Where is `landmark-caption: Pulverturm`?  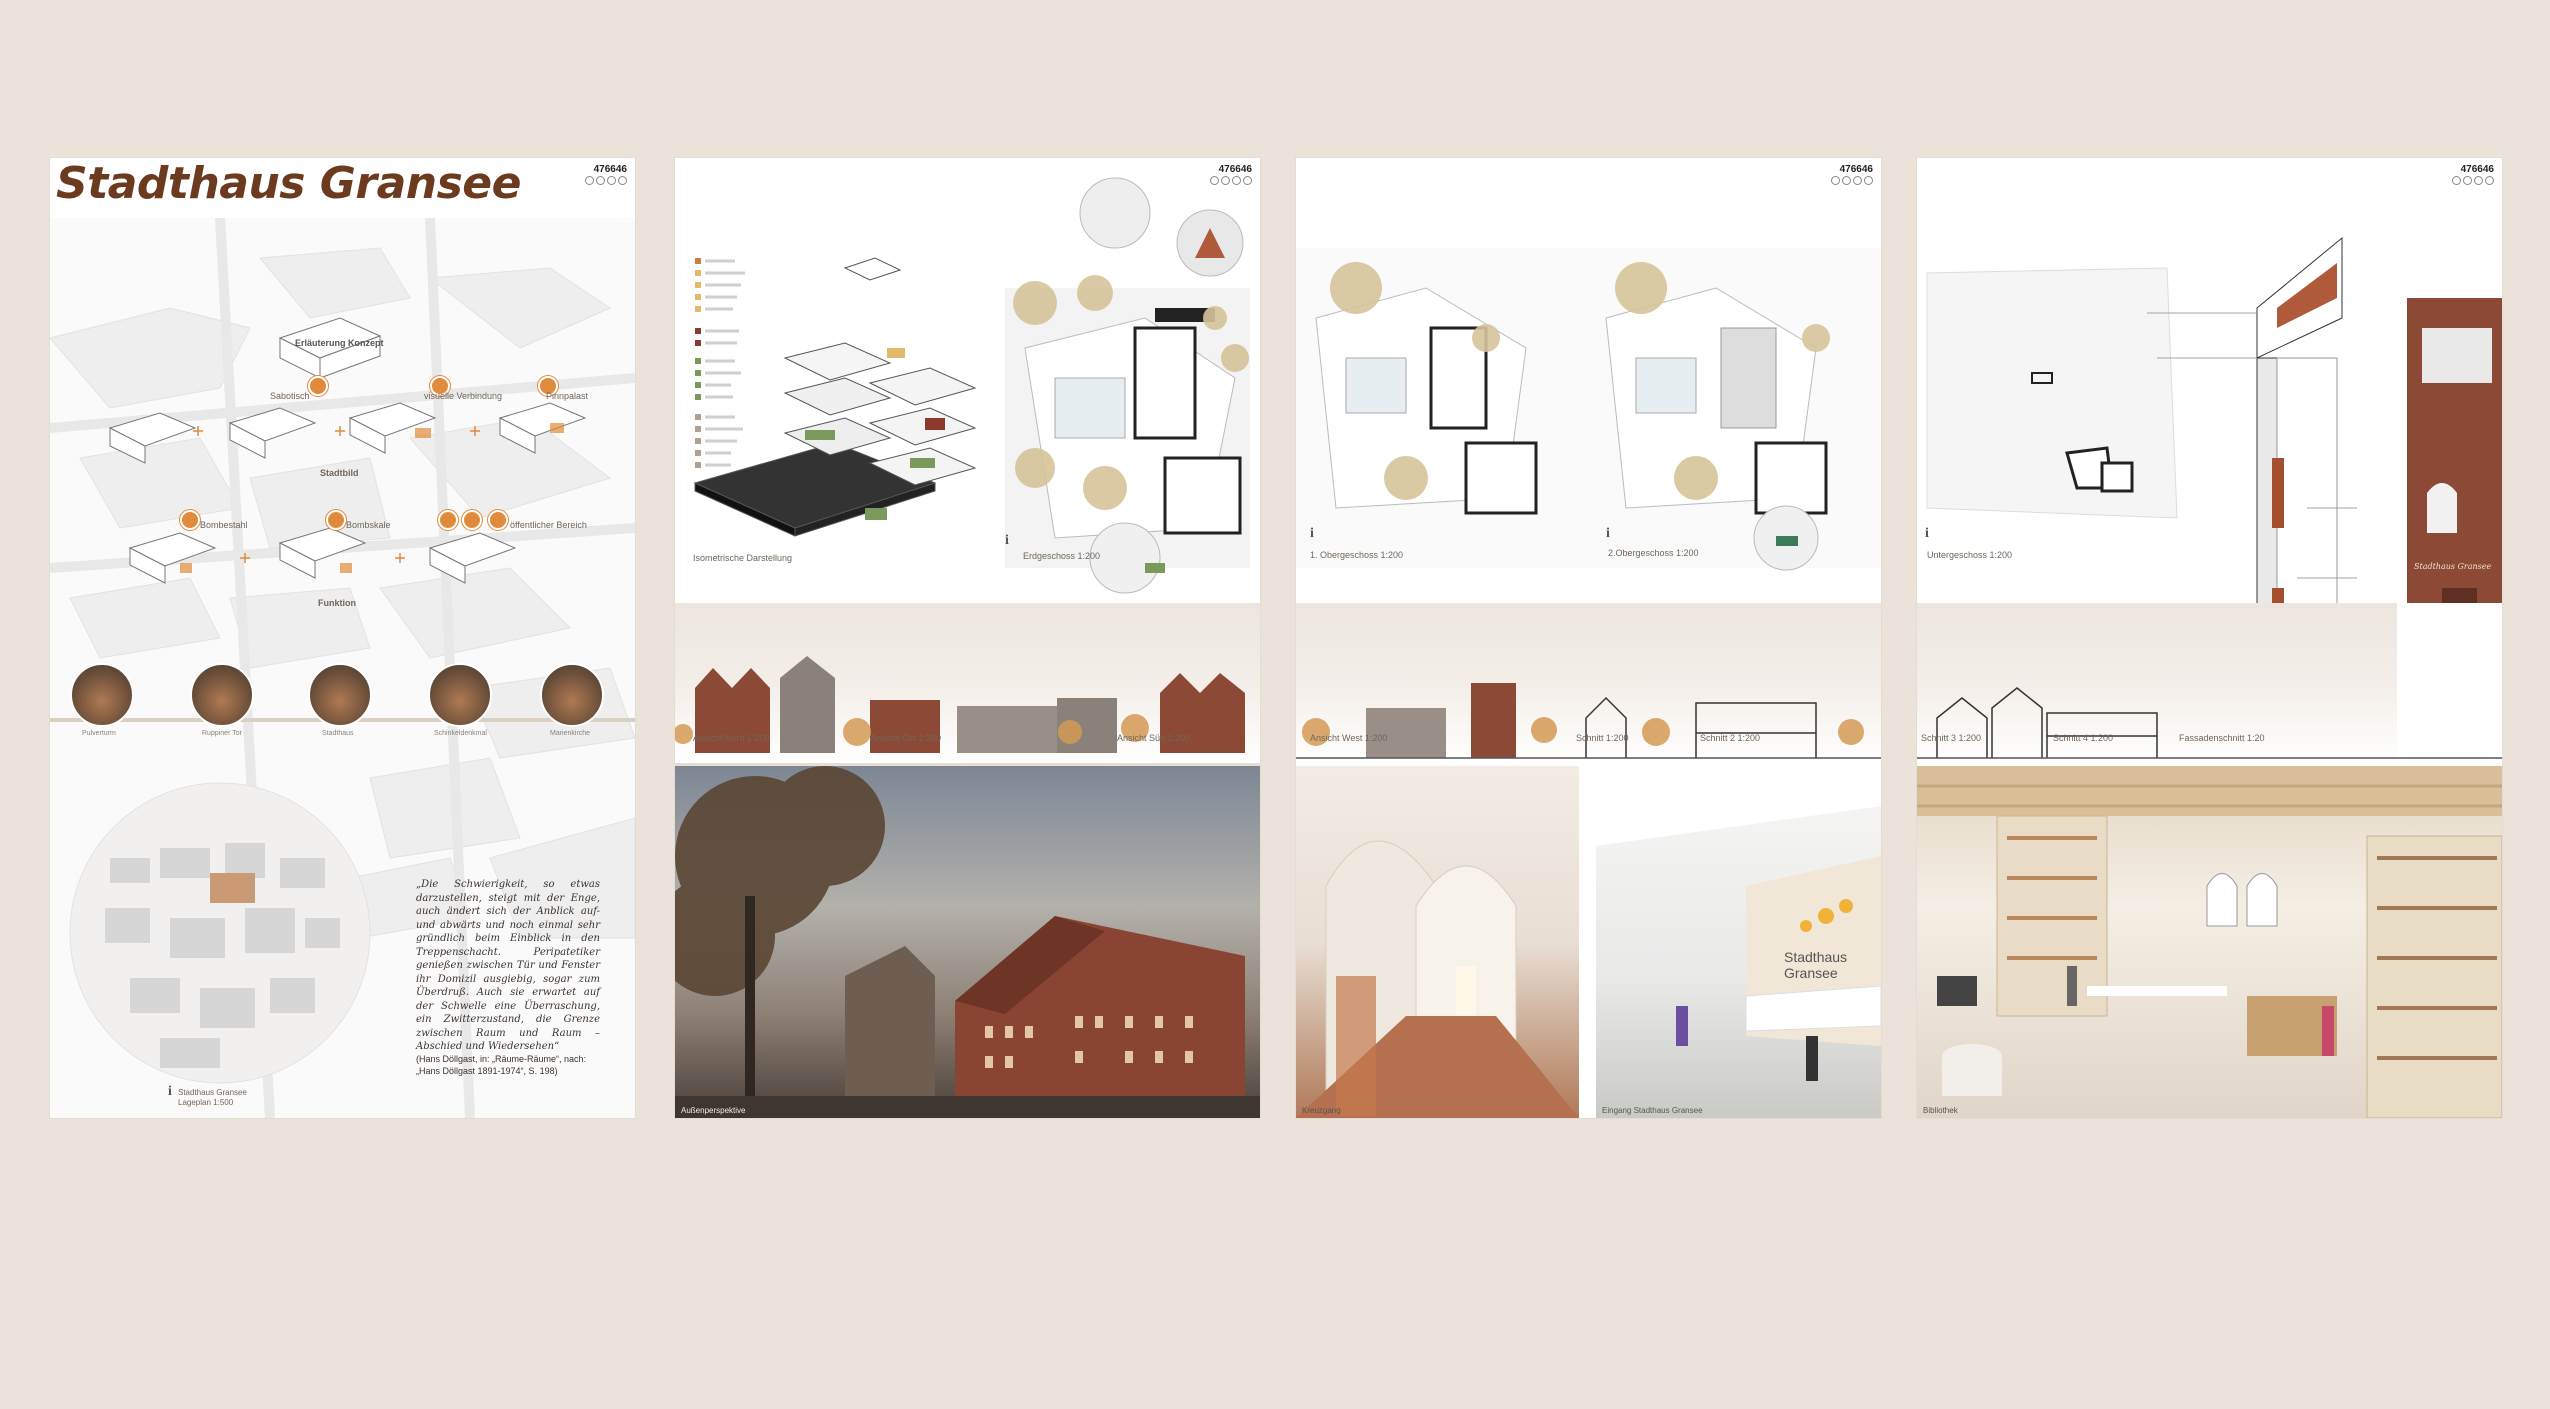 landmark-caption: Pulverturm is located at coordinates (99, 733).